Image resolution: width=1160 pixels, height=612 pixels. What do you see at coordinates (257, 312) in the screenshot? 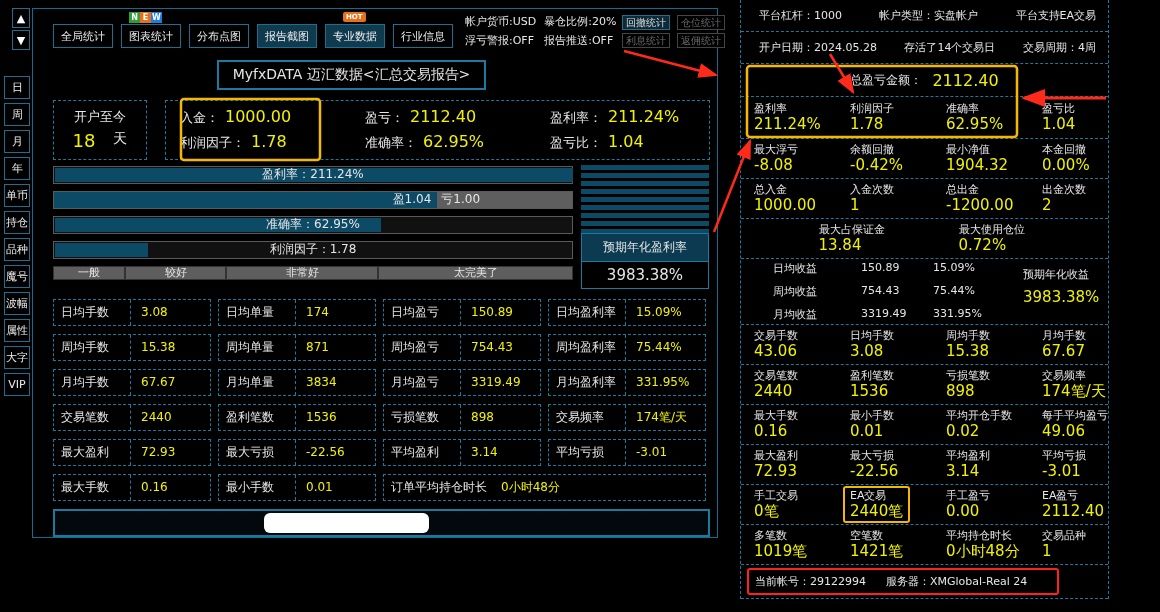
I see `stat-label: 日均单量` at bounding box center [257, 312].